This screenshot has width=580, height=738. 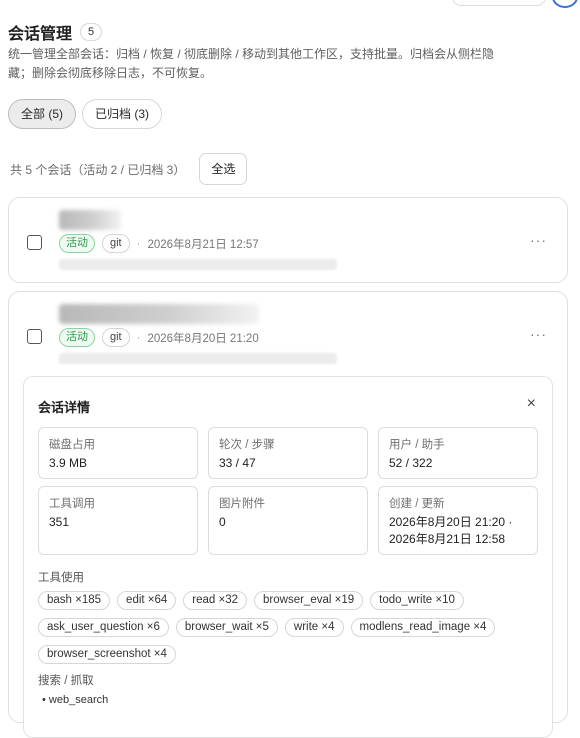 I want to click on session-time: 2026年8月21日 12:57, so click(x=203, y=244).